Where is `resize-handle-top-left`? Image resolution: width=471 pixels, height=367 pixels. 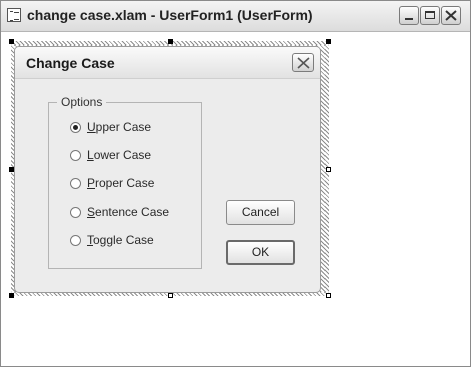 resize-handle-top-left is located at coordinates (11, 41).